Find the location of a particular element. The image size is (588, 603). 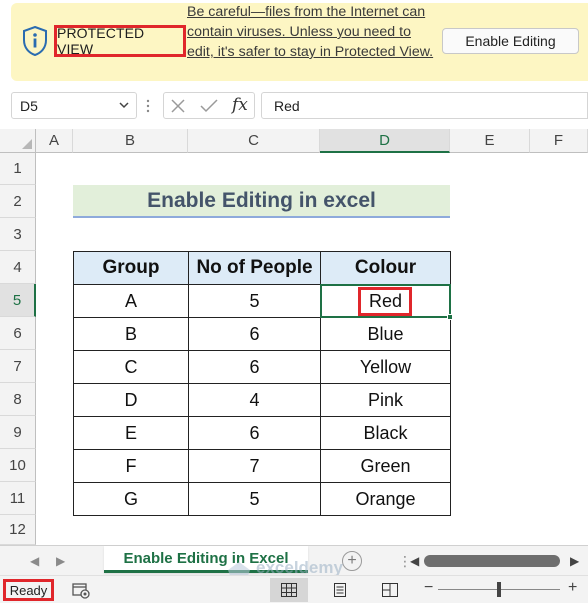

table-row: E 6 Black is located at coordinates (262, 433).